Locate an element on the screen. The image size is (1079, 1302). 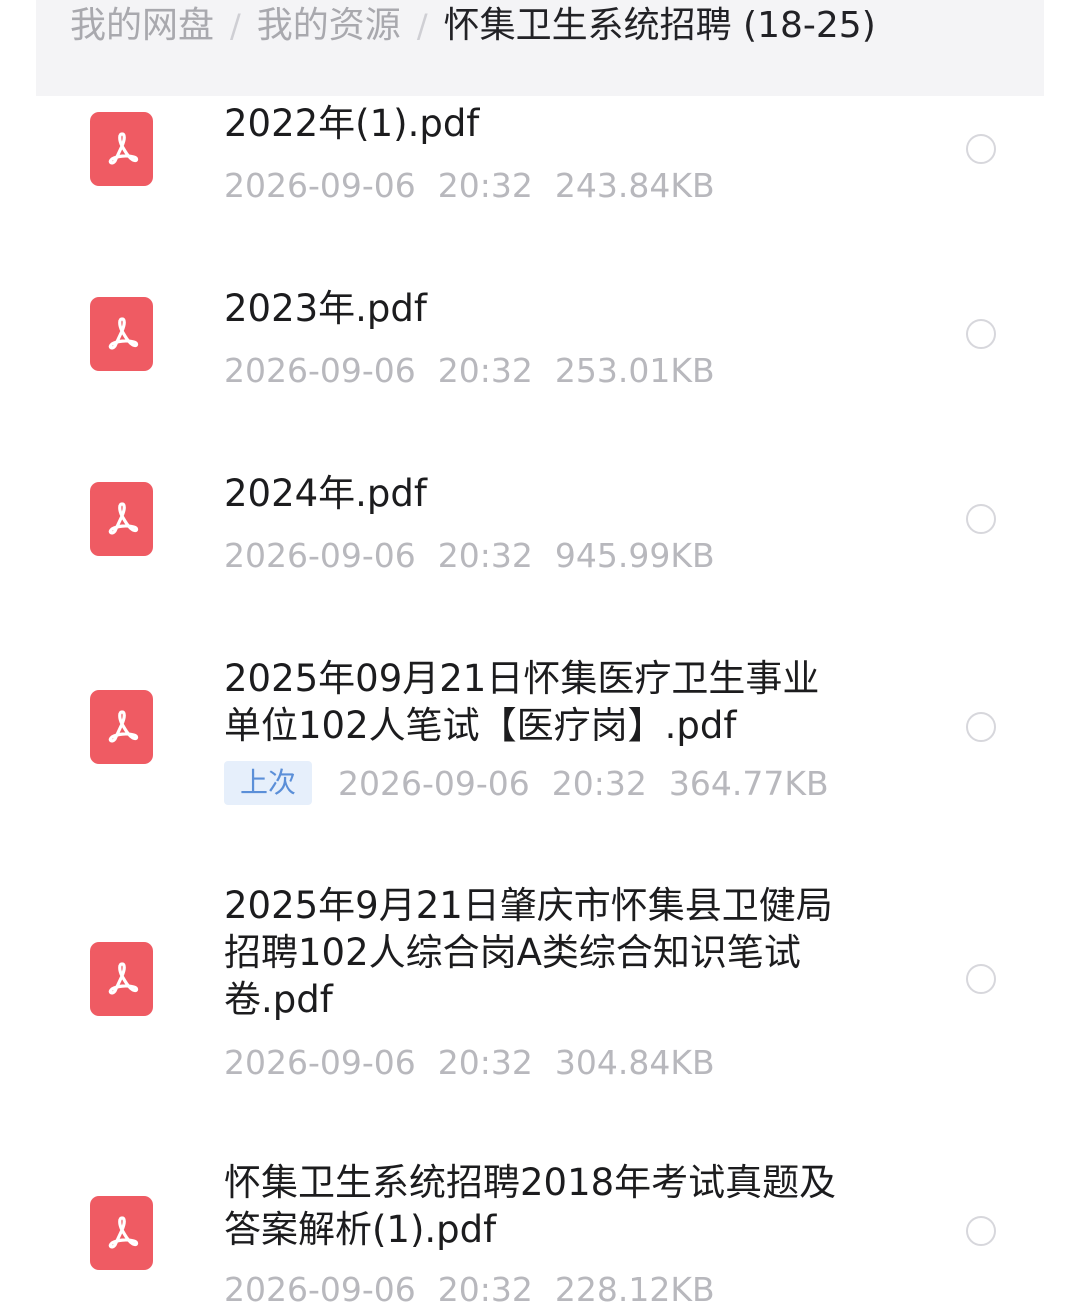
breadcrumb: 我的网盘 / 我的资源 / 怀集卫生系统招聘 (18-25) is located at coordinates (473, 26).